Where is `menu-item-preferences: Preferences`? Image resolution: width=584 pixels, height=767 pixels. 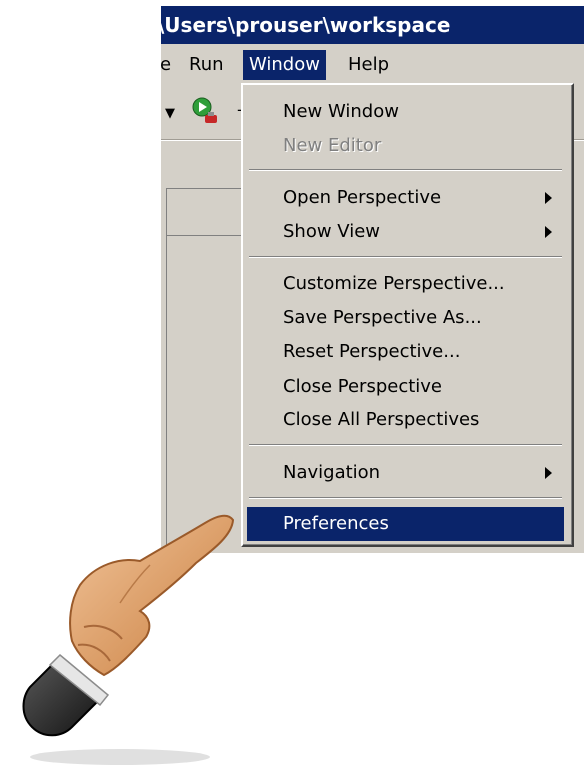
menu-item-preferences: Preferences is located at coordinates (405, 524).